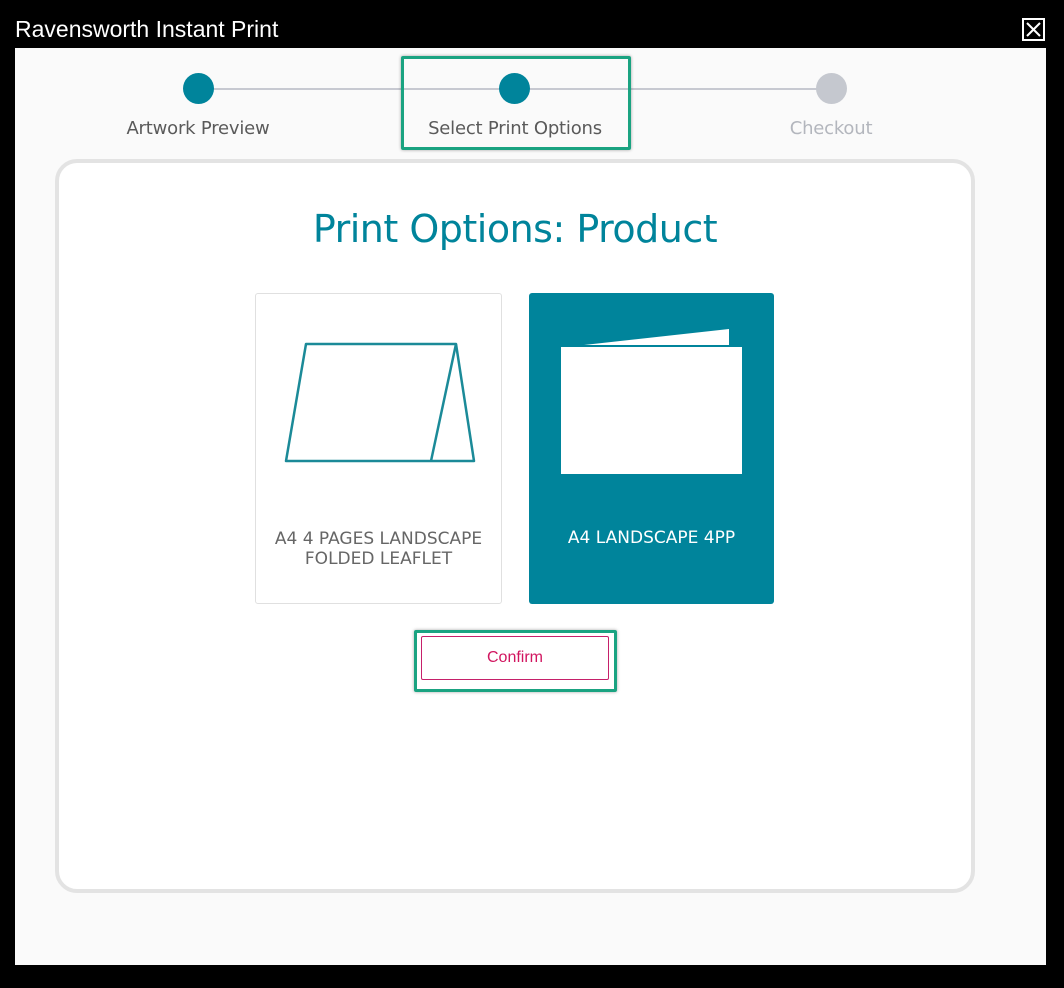 This screenshot has width=1064, height=988. What do you see at coordinates (147, 29) in the screenshot?
I see `window-title: Ravensworth Instant Print` at bounding box center [147, 29].